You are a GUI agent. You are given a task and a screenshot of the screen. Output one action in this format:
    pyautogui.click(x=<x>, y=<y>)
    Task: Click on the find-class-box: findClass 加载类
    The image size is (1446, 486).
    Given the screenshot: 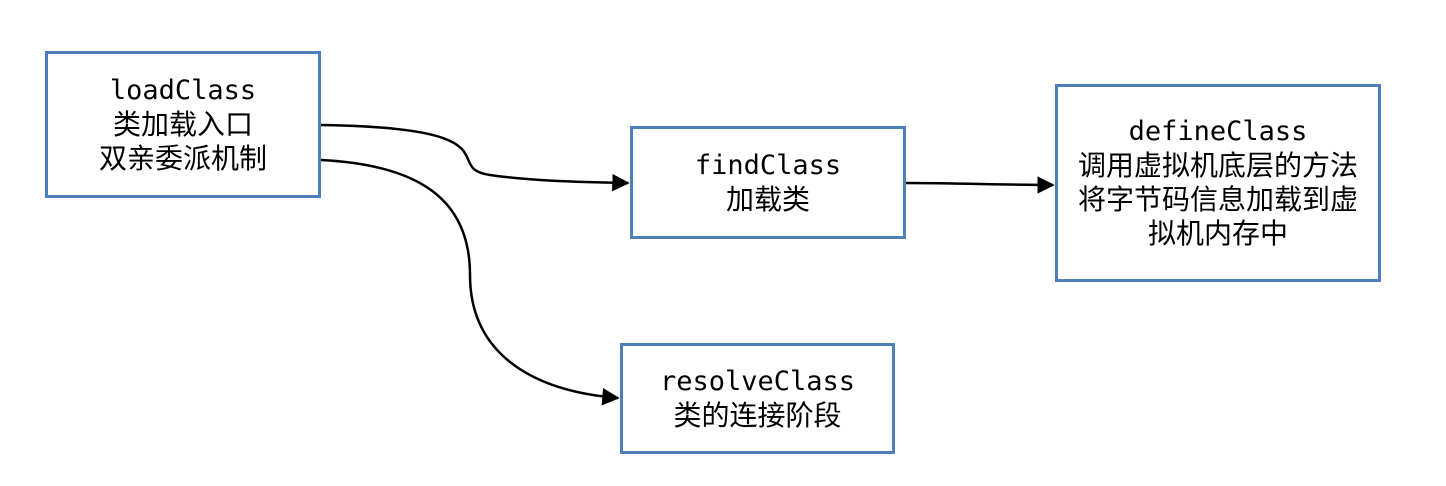 What is the action you would take?
    pyautogui.click(x=768, y=182)
    